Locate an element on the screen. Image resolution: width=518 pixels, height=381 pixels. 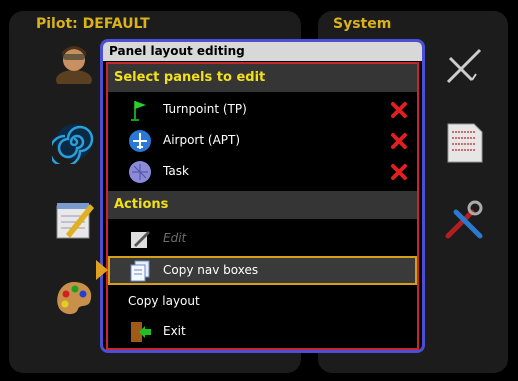
edit-pencil-icon is located at coordinates (140, 239).